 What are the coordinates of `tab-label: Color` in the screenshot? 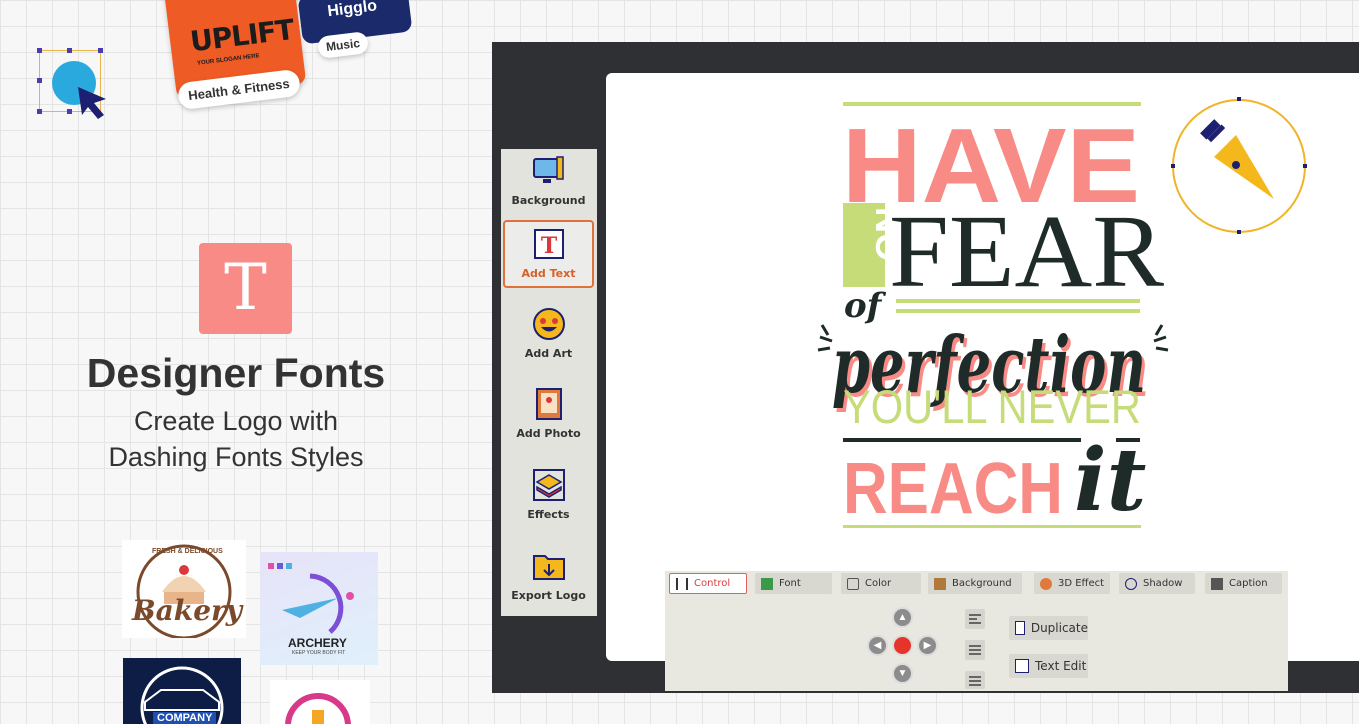 It's located at (878, 583).